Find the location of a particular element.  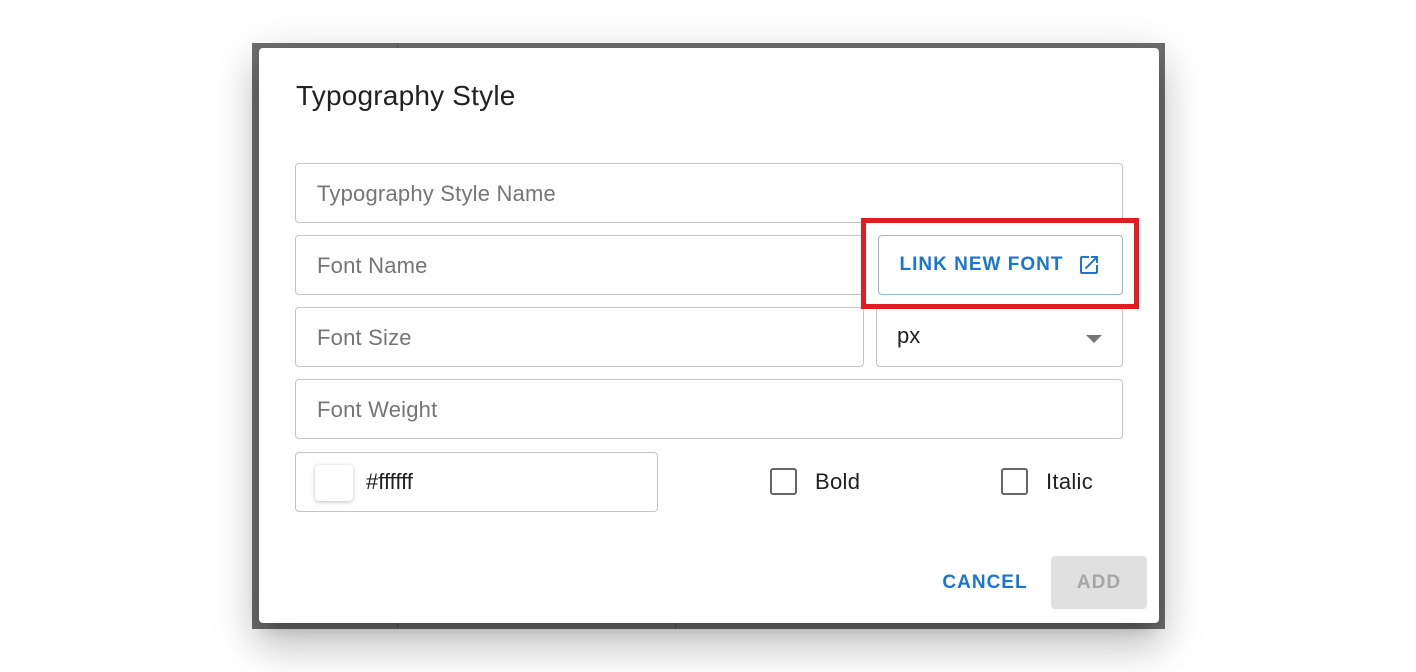

font-size-placeholder: Font Size is located at coordinates (364, 337).